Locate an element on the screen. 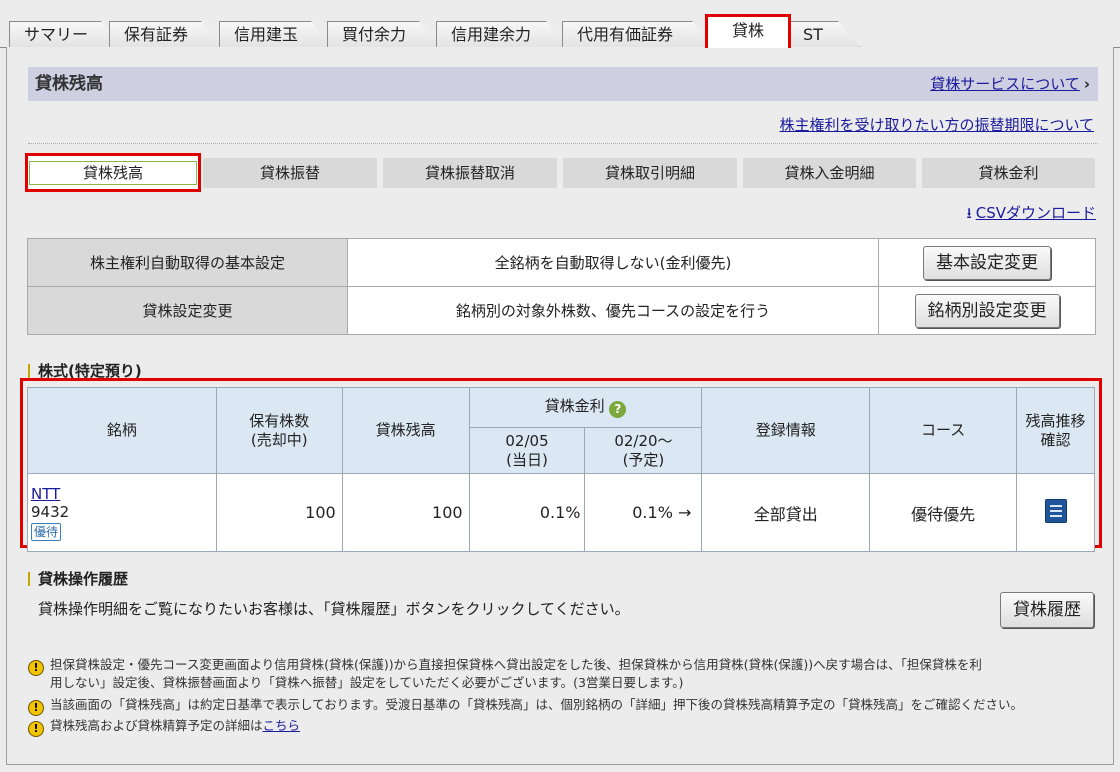 The image size is (1120, 772). registration-cell: 全部貸出 is located at coordinates (786, 512).